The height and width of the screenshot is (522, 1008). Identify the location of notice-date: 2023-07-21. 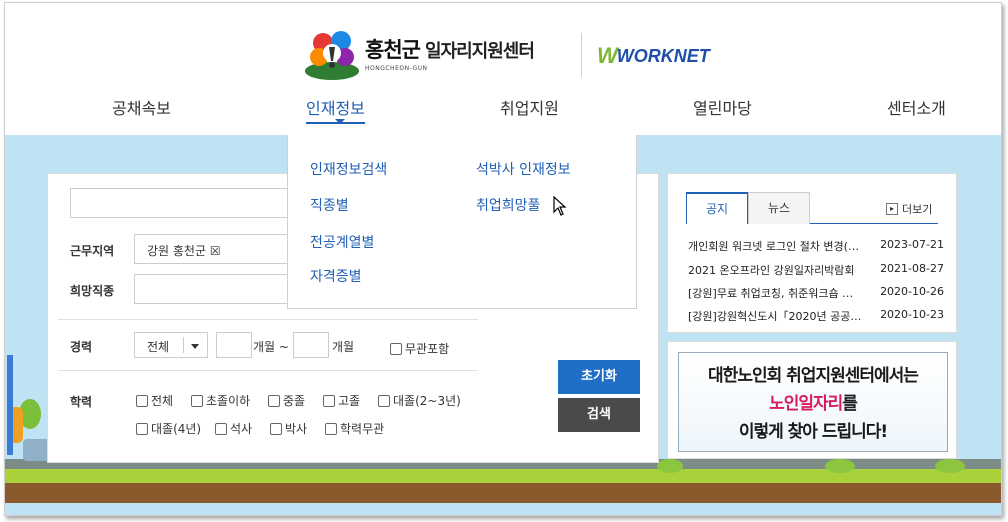
(912, 244).